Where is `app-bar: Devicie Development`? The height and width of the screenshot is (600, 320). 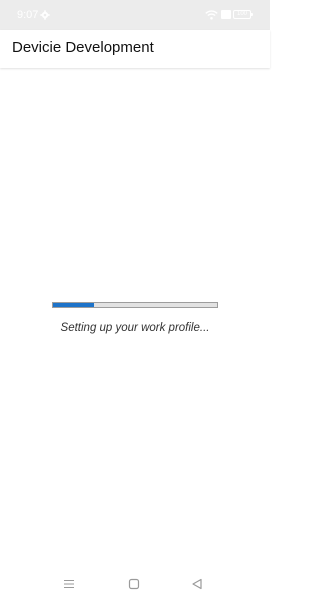 app-bar: Devicie Development is located at coordinates (135, 49).